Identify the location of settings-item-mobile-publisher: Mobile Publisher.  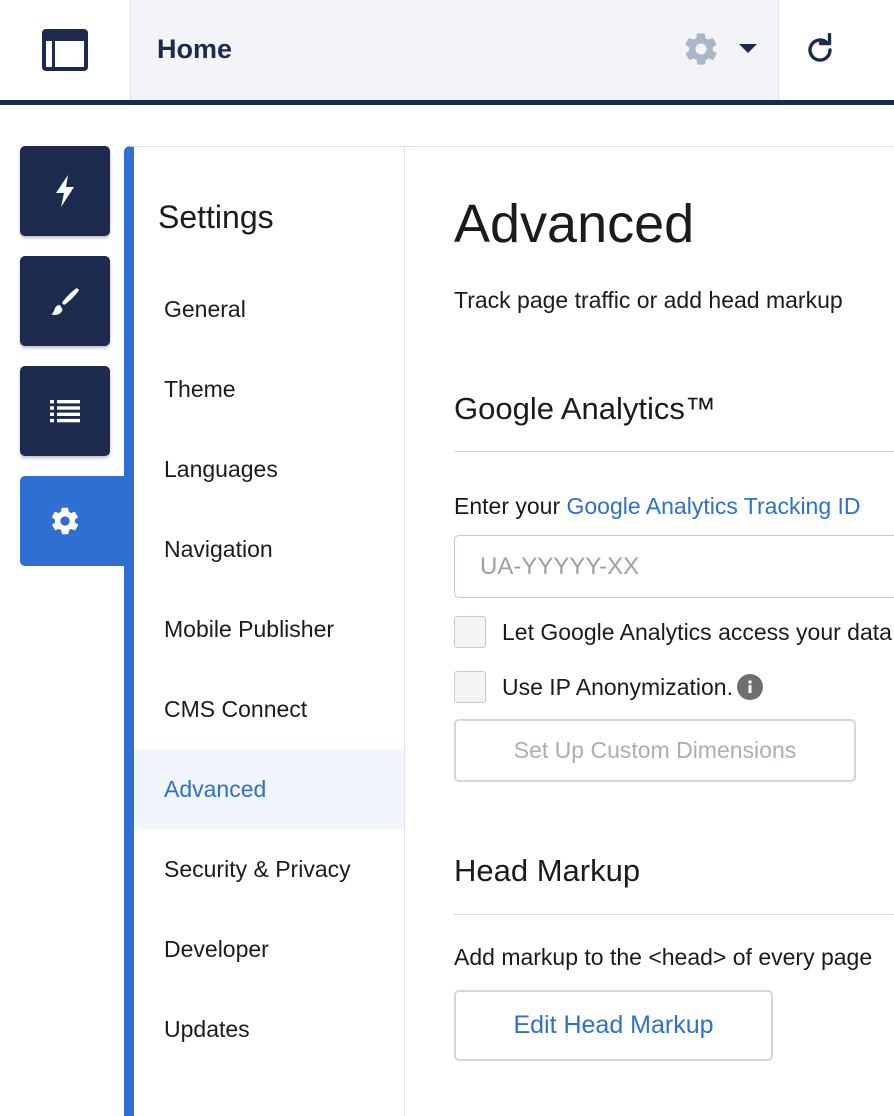
(269, 629).